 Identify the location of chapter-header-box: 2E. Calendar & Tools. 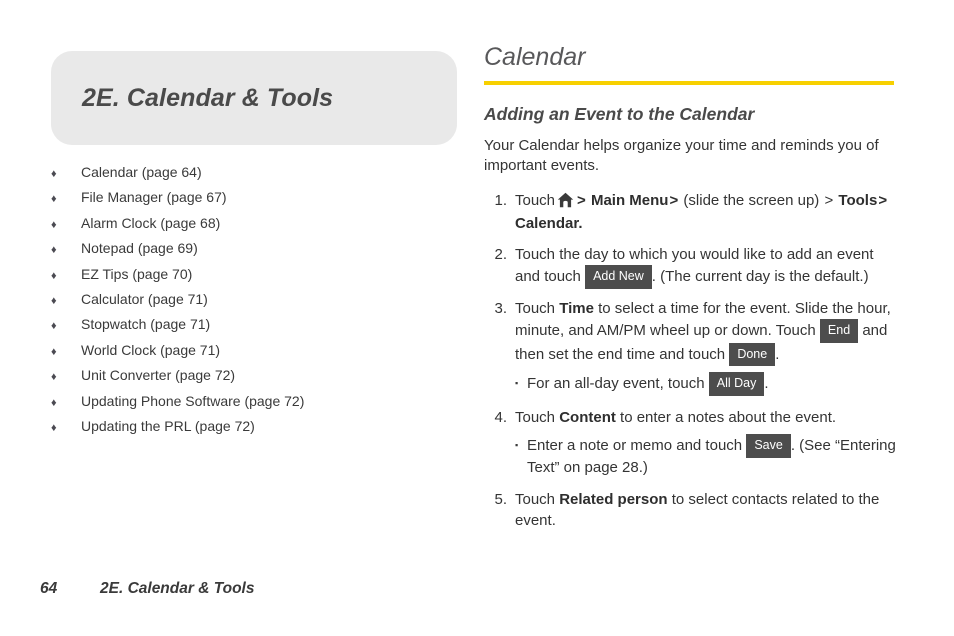
(254, 98).